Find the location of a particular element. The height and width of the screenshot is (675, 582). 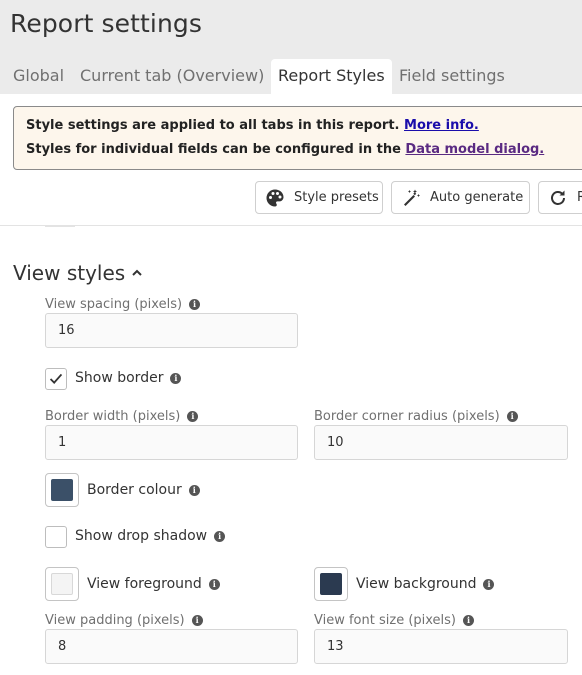

view-font-size-label: View font size (pixels) i is located at coordinates (394, 620).